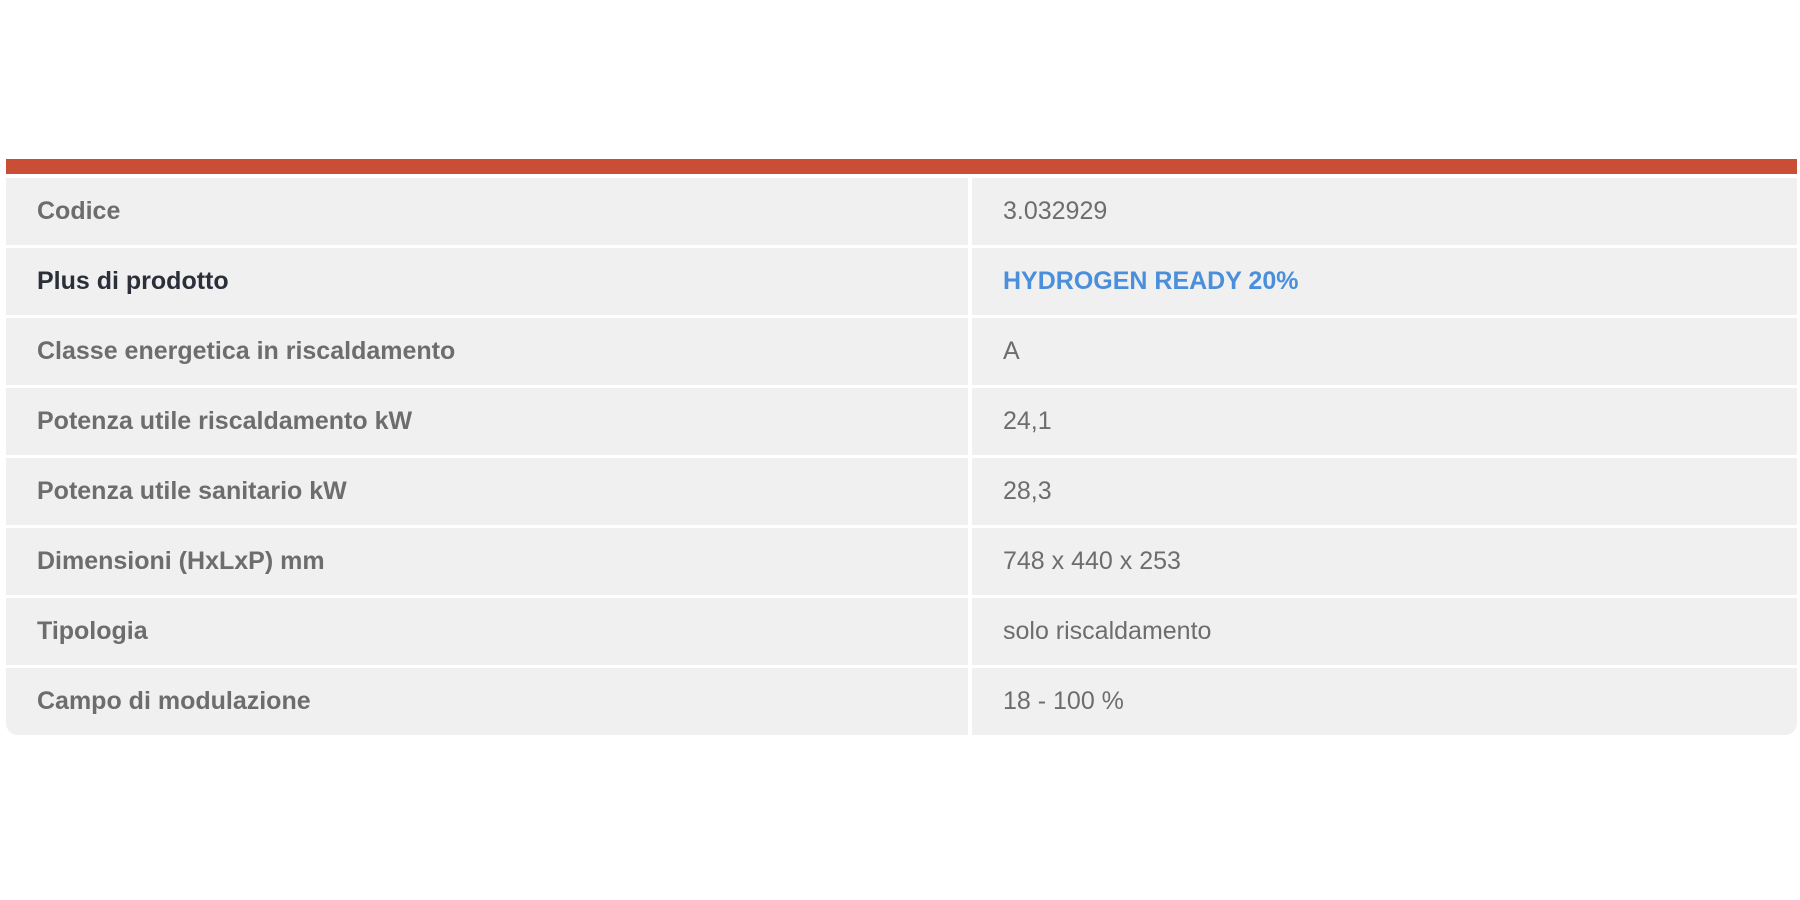  I want to click on spec-value: 3.032929, so click(1055, 211).